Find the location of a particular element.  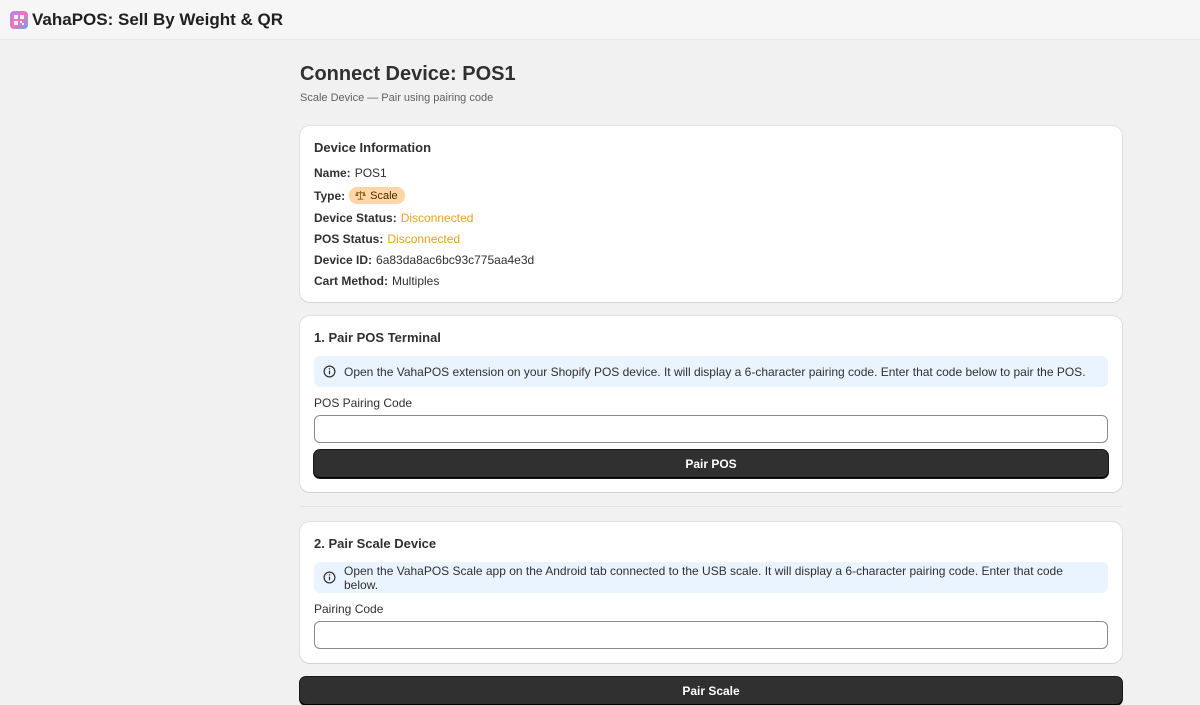

device-id-label: Device ID: is located at coordinates (343, 260).